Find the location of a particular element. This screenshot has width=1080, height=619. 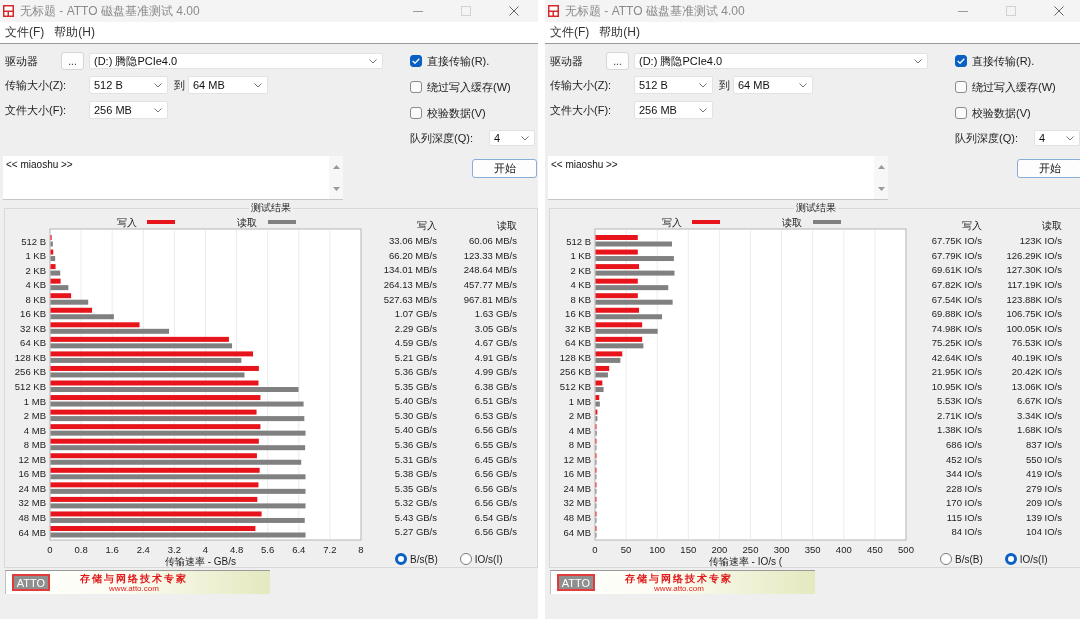

result-value: 123.88K IO/s is located at coordinates (1033, 299).